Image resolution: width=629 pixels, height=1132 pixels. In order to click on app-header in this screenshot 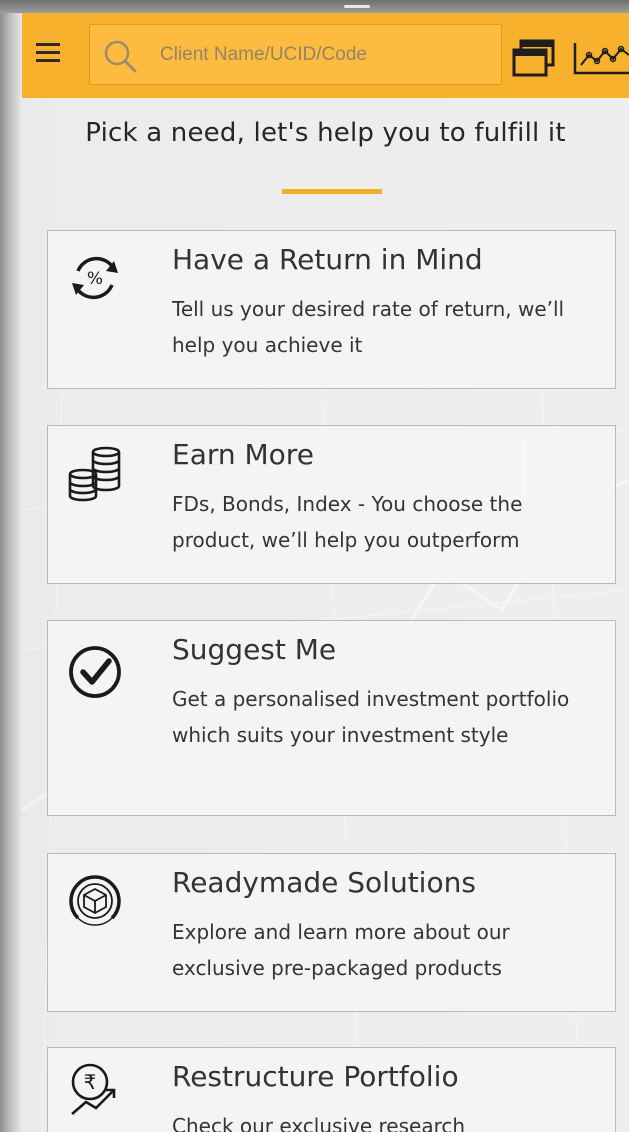, I will do `click(325, 55)`.